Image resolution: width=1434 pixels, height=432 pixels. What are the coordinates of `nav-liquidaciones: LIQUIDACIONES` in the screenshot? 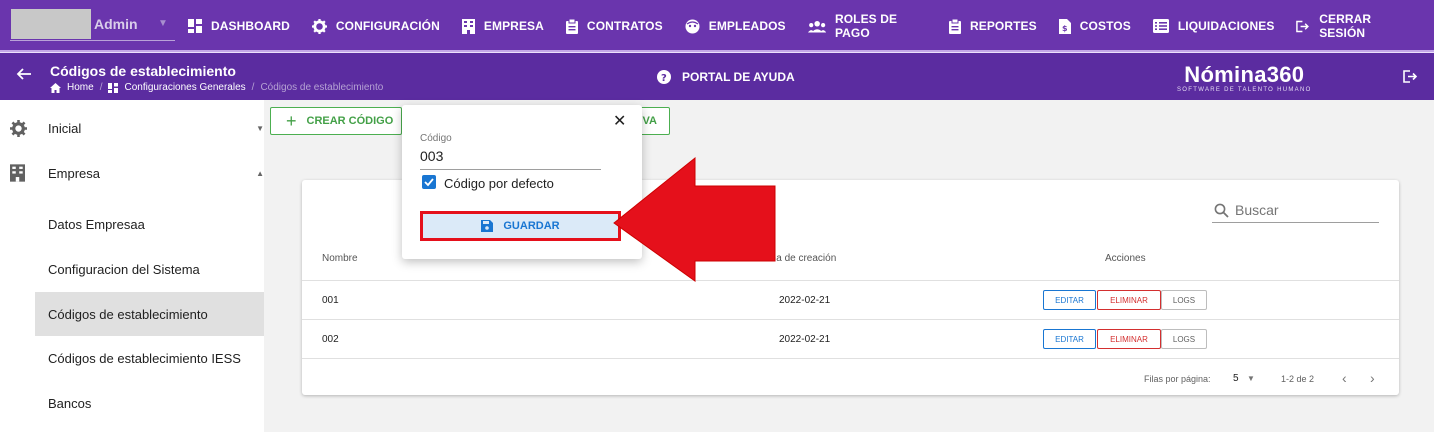 It's located at (1213, 26).